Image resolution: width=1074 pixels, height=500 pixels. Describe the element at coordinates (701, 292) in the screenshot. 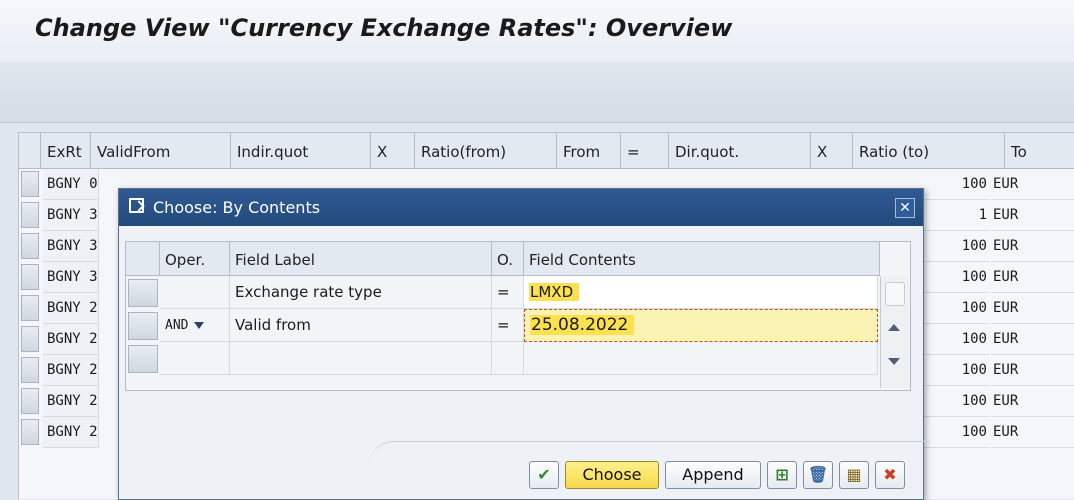

I see `exchange-rate-type-field: LMXD` at that location.